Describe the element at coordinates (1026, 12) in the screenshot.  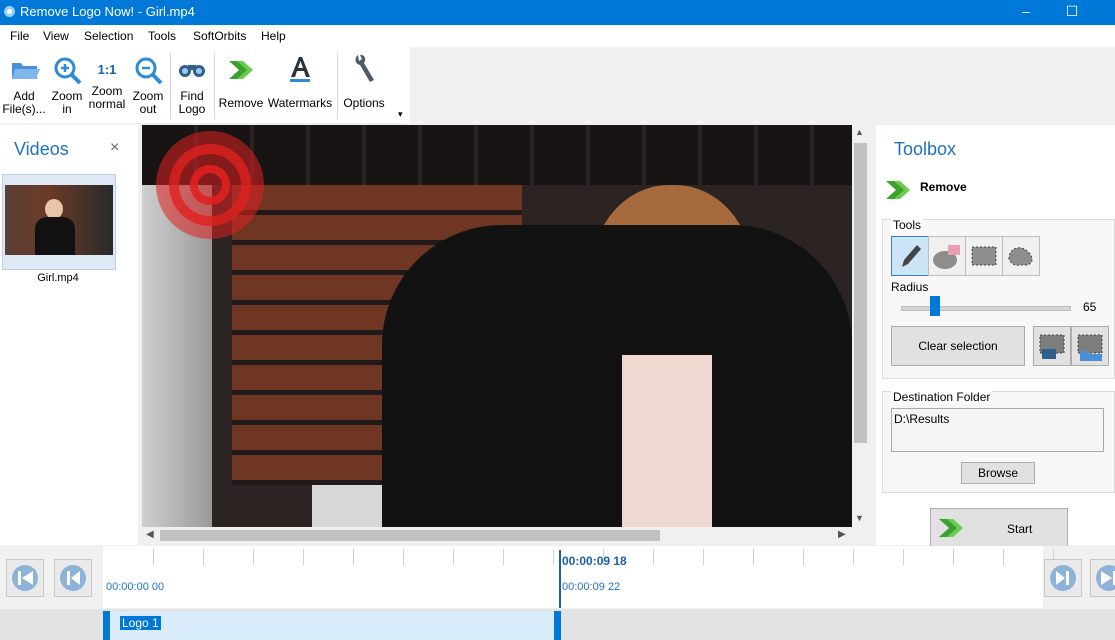
I see `minimize-button: –` at that location.